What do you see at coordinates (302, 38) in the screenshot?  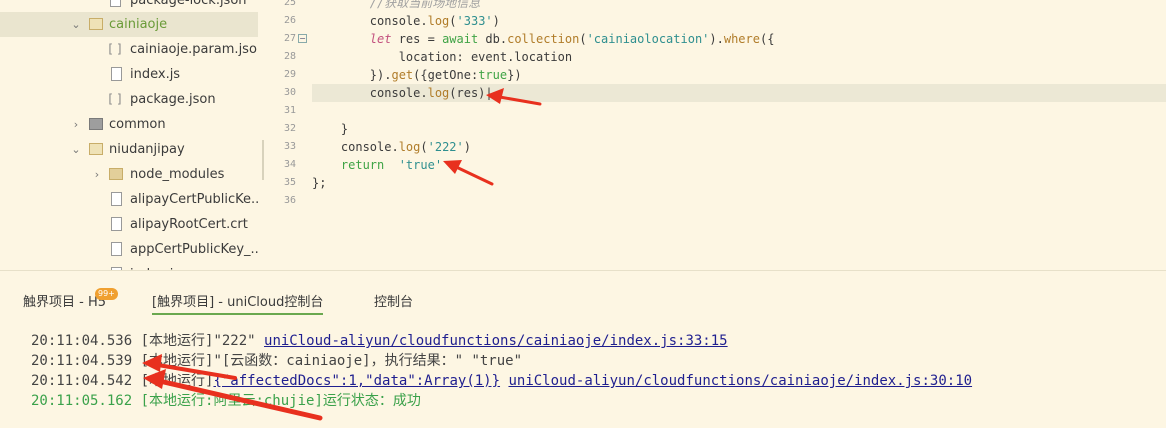 I see `fold-toggle-icon: −` at bounding box center [302, 38].